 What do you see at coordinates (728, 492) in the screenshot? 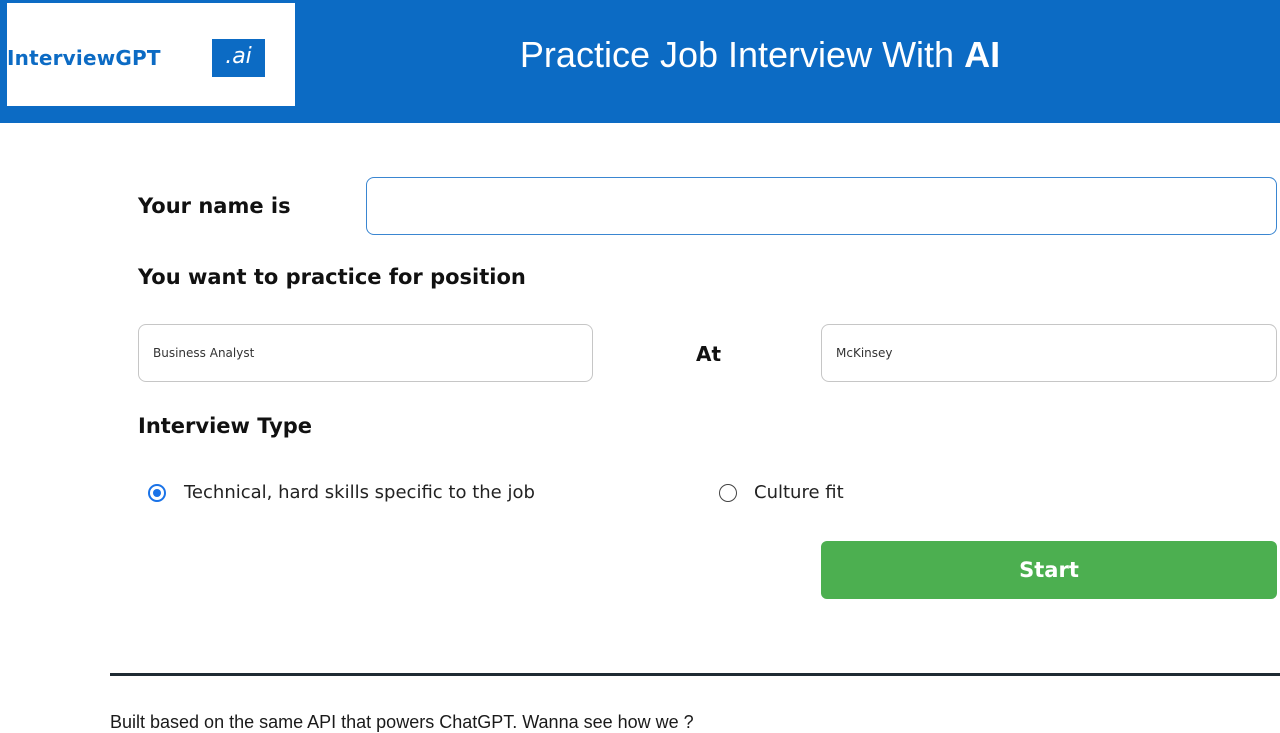
I see `radio-button-culture-fit` at bounding box center [728, 492].